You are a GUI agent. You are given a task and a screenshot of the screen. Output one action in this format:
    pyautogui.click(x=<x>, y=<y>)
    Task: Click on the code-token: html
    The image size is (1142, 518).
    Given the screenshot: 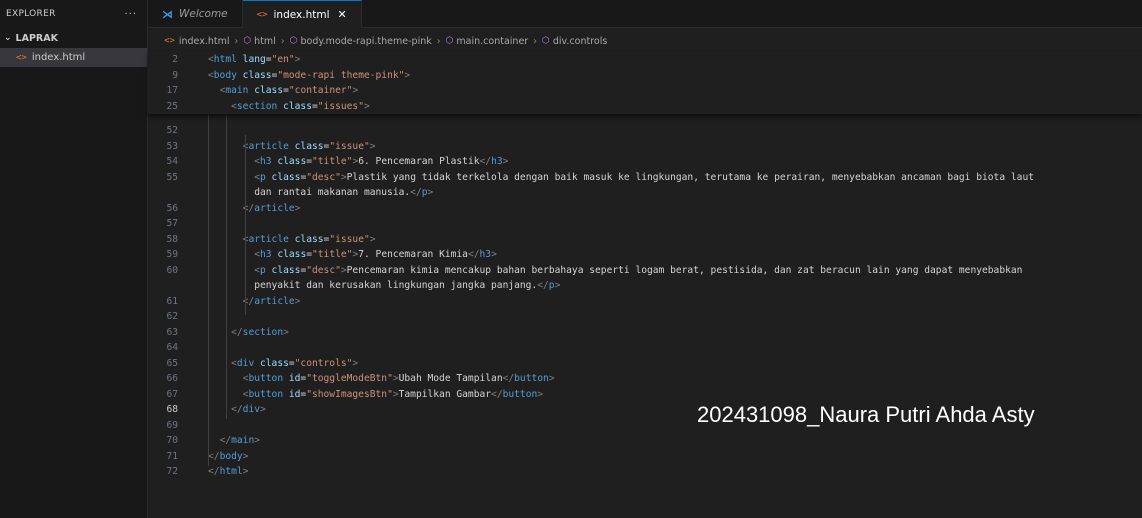 What is the action you would take?
    pyautogui.click(x=225, y=59)
    